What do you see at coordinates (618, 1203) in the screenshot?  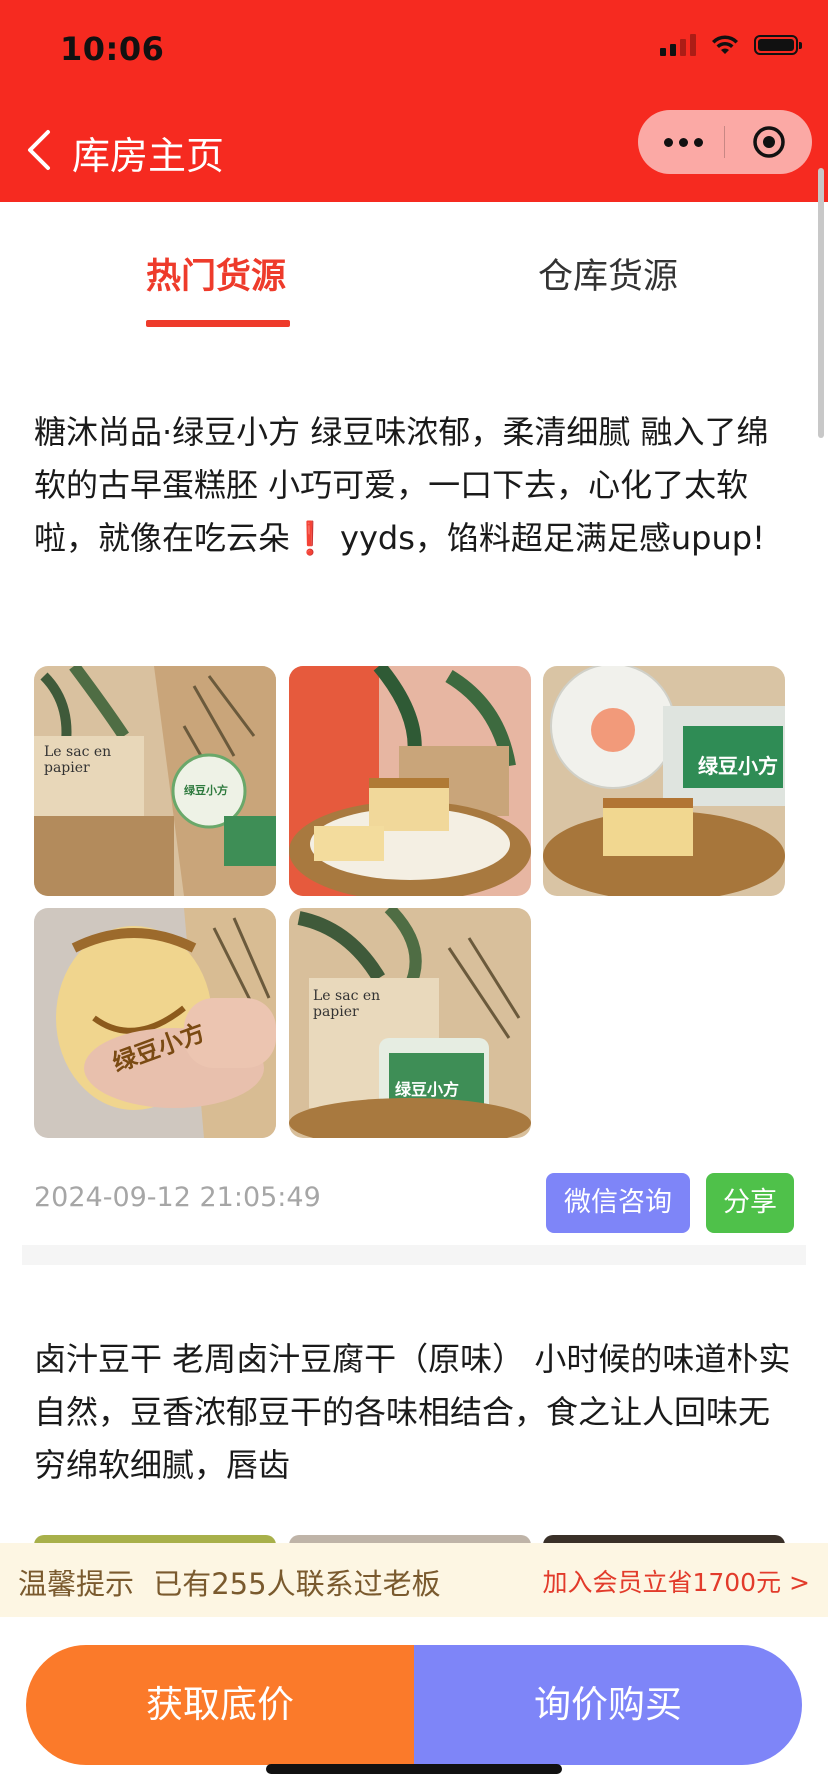 I see `wechat-consult-button: 微信咨询` at bounding box center [618, 1203].